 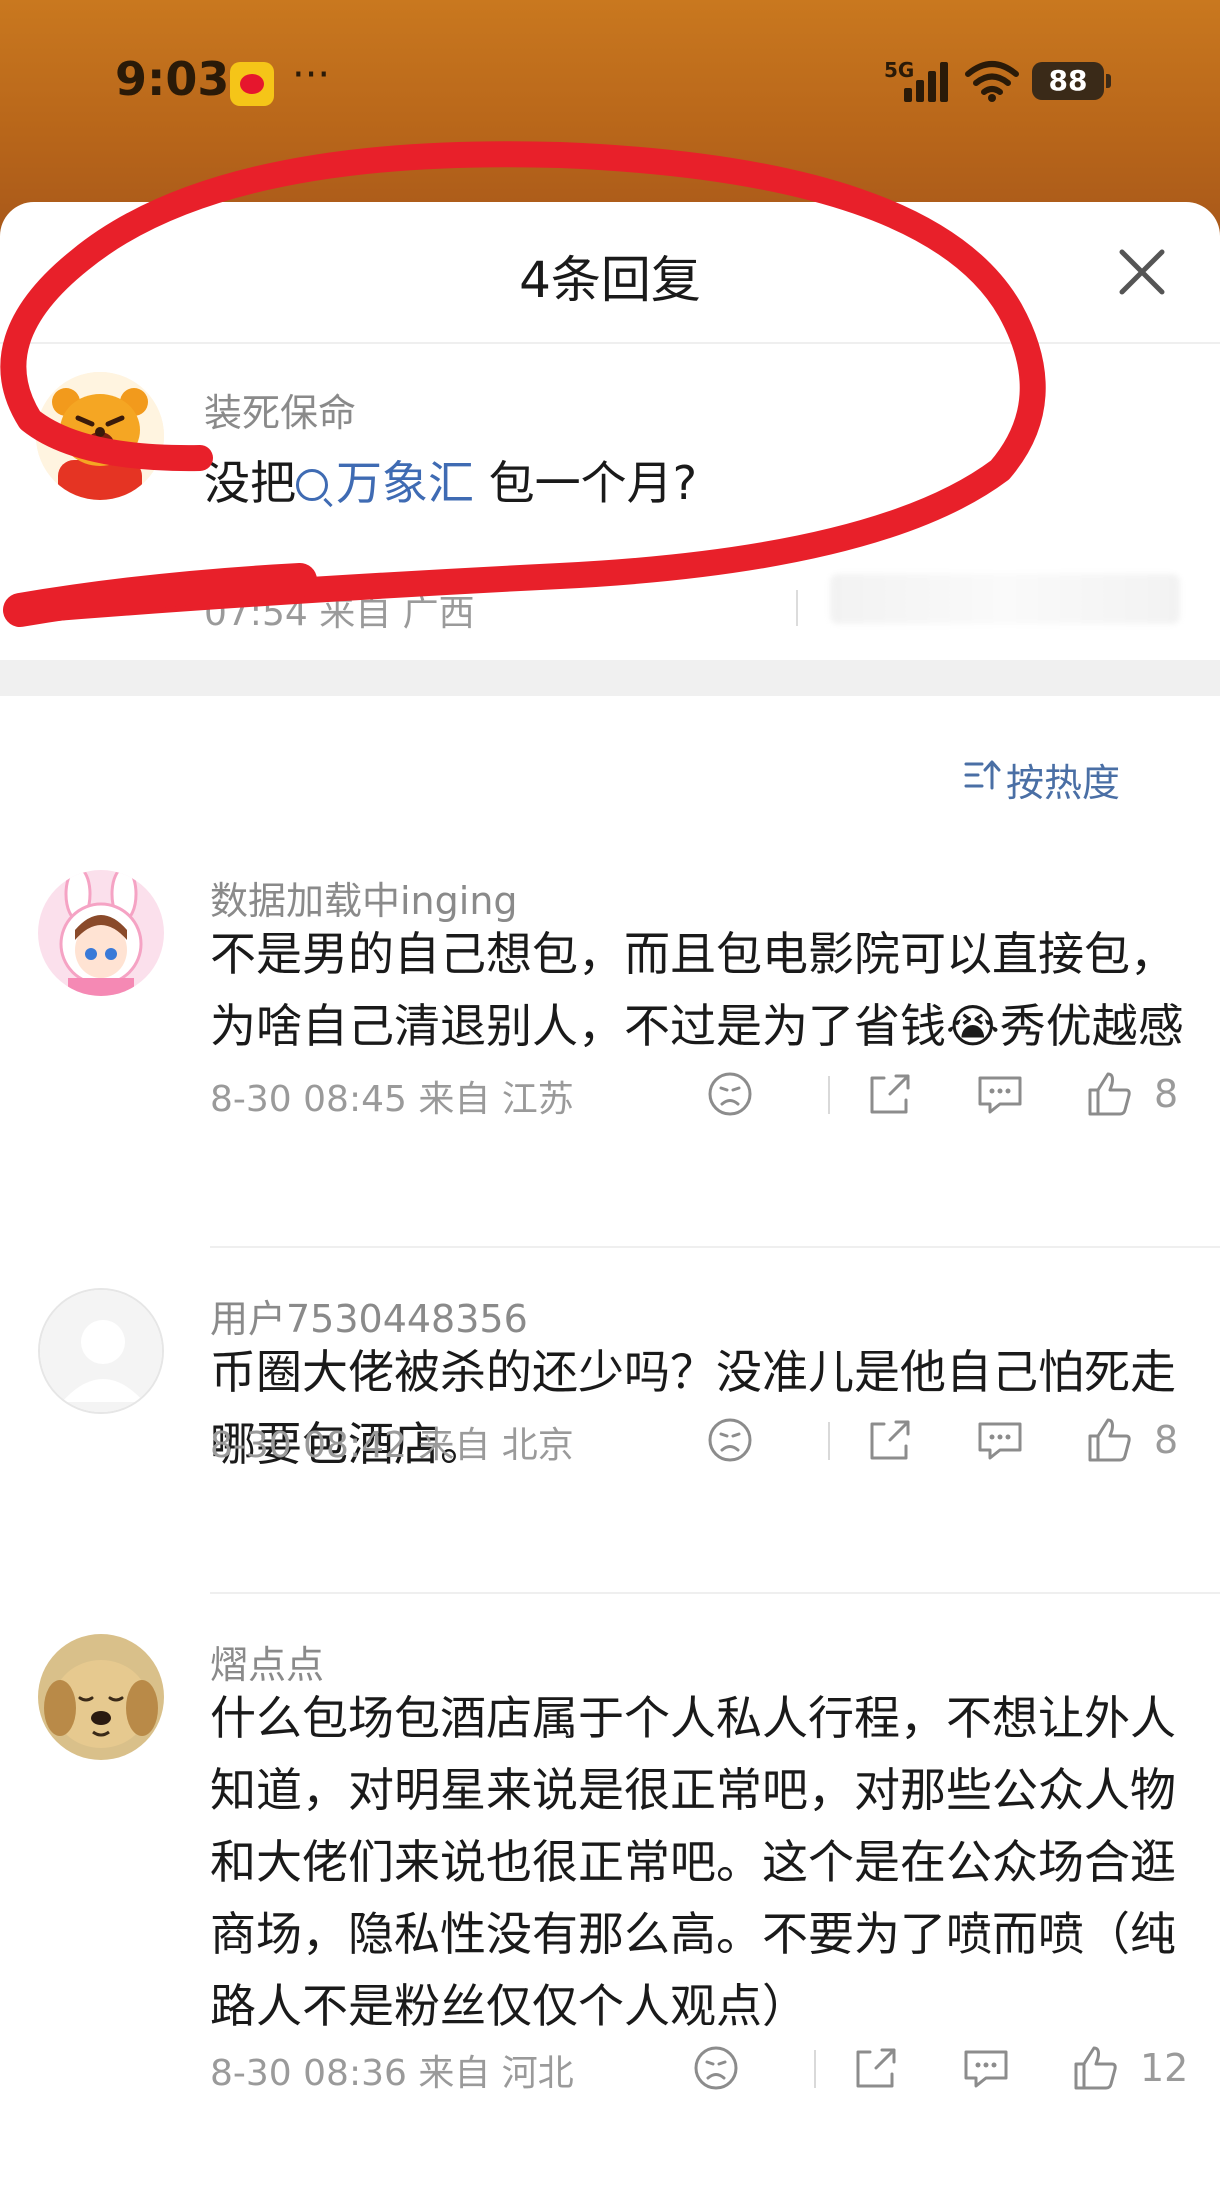 I want to click on reply-meta: 8-30 08:42 来自 北京, so click(x=392, y=1445).